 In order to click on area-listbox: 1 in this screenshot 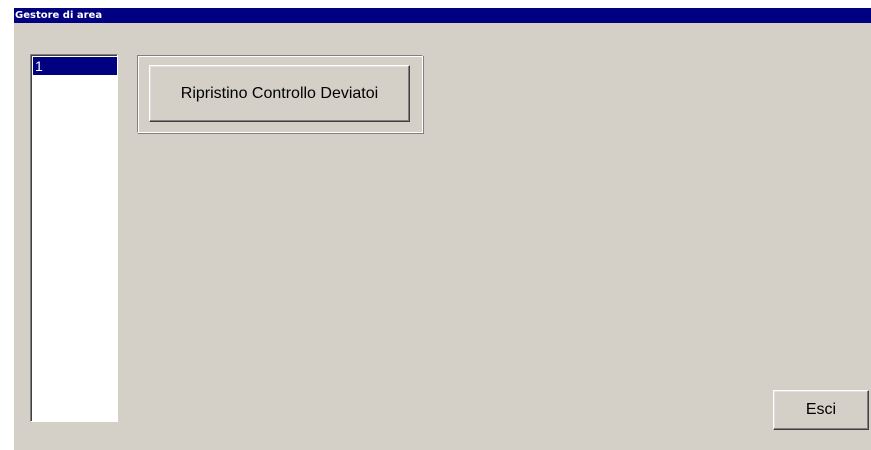, I will do `click(74, 238)`.